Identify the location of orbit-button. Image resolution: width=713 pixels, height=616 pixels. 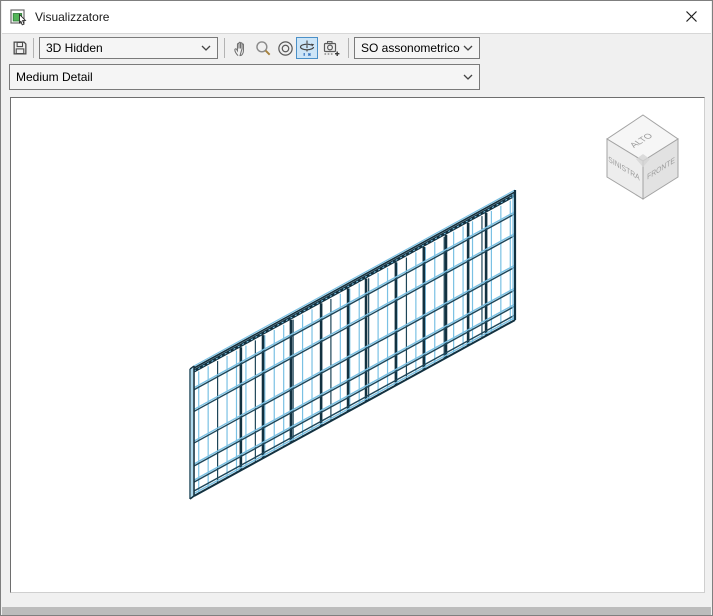
(285, 48).